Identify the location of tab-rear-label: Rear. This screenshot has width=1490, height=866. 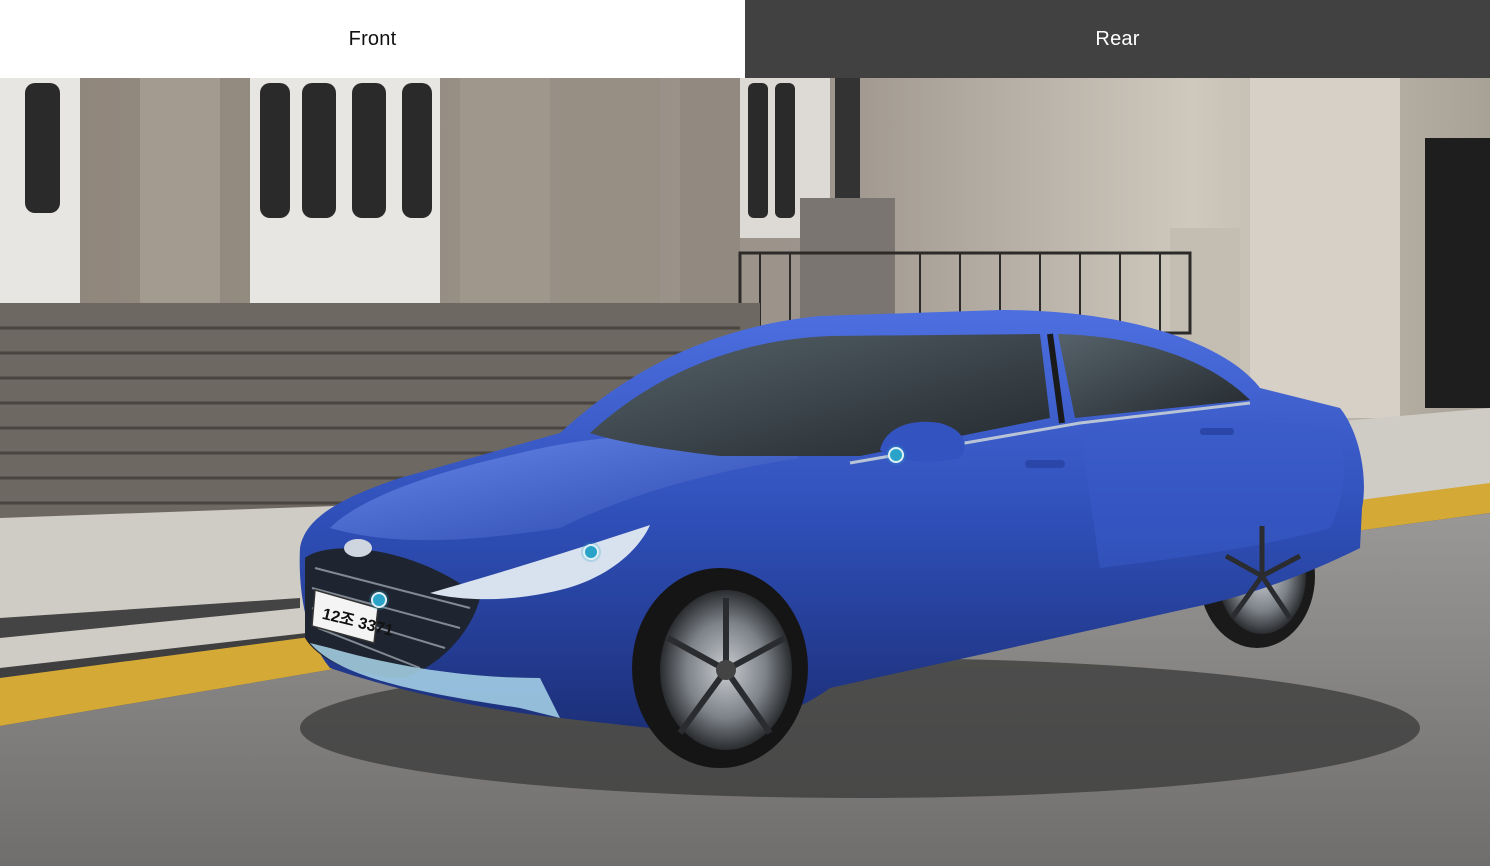
(1117, 38).